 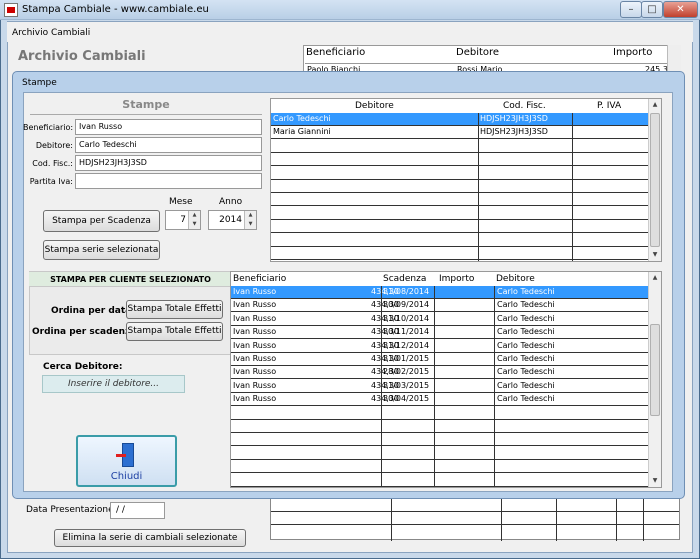 What do you see at coordinates (150, 538) in the screenshot?
I see `elimina-serie-button: Elimina la serie di cambiali selezionate` at bounding box center [150, 538].